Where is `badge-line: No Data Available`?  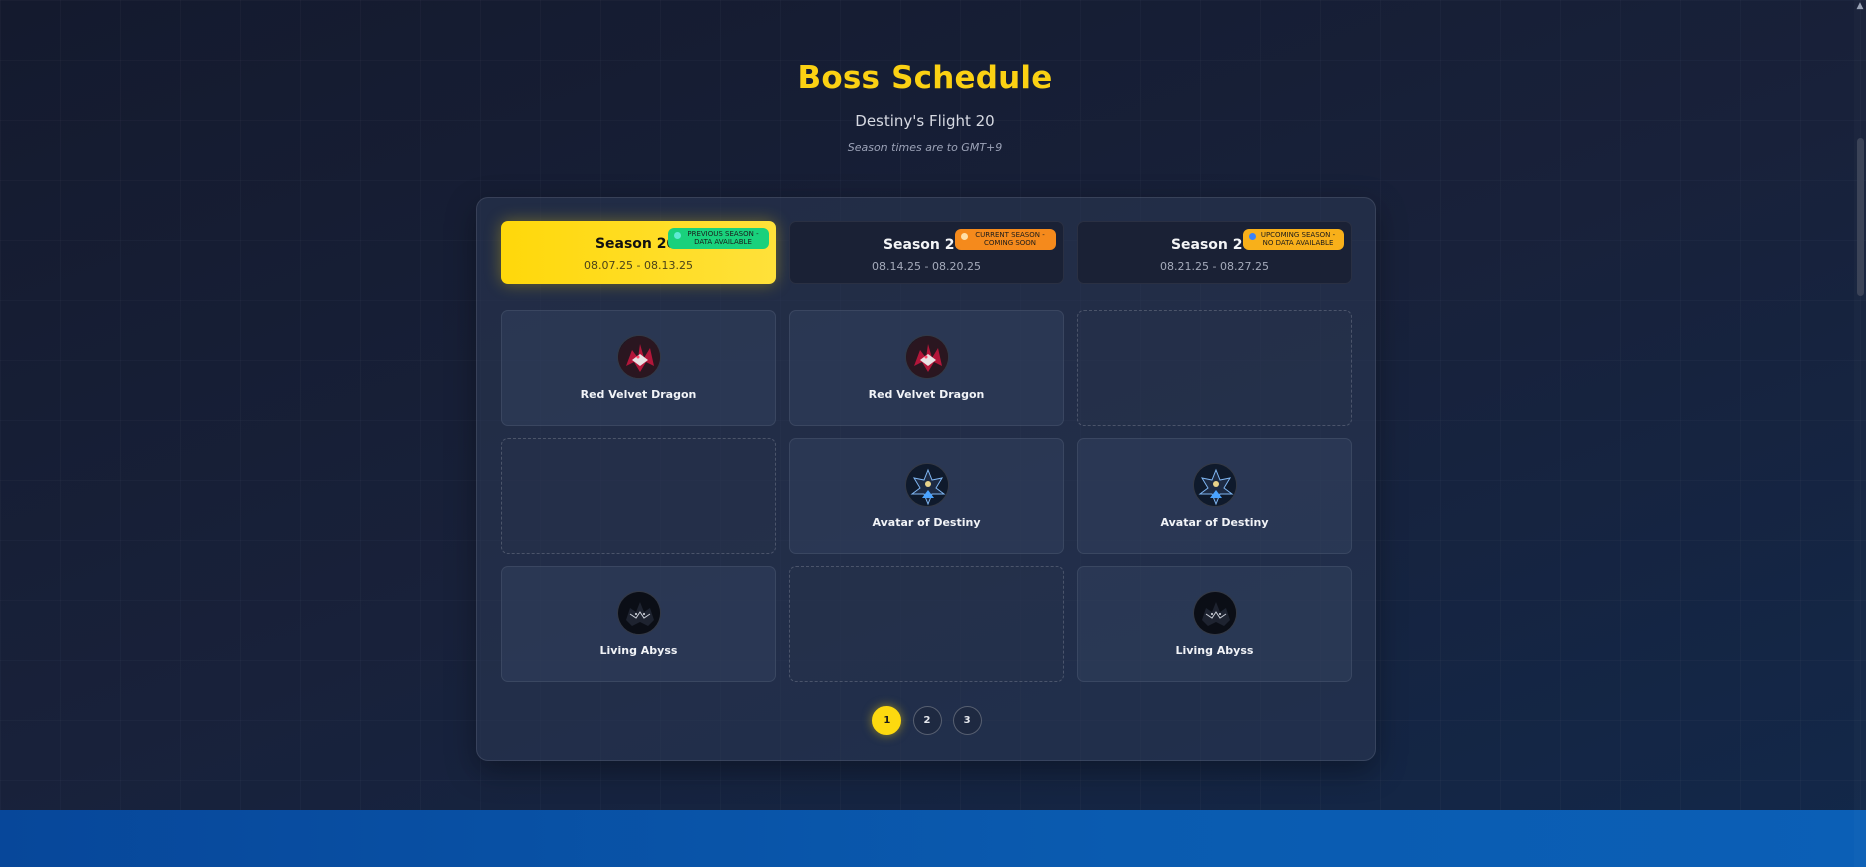 badge-line: No Data Available is located at coordinates (1298, 243).